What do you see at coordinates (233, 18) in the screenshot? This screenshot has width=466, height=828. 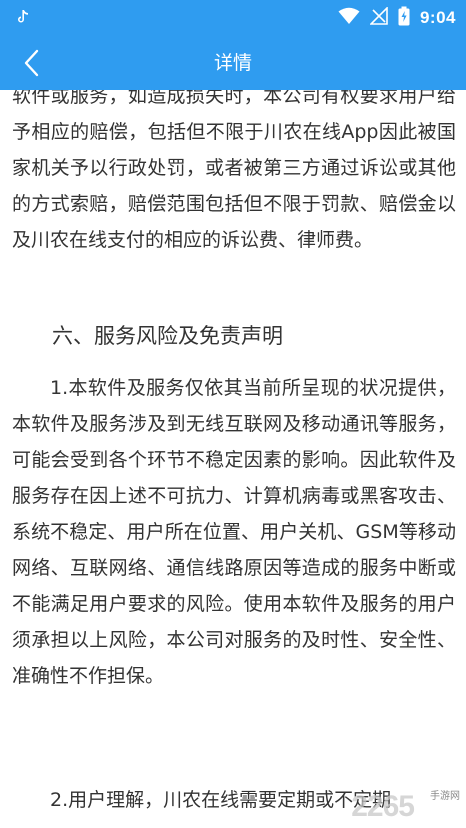 I see `status-bar: 9:04` at bounding box center [233, 18].